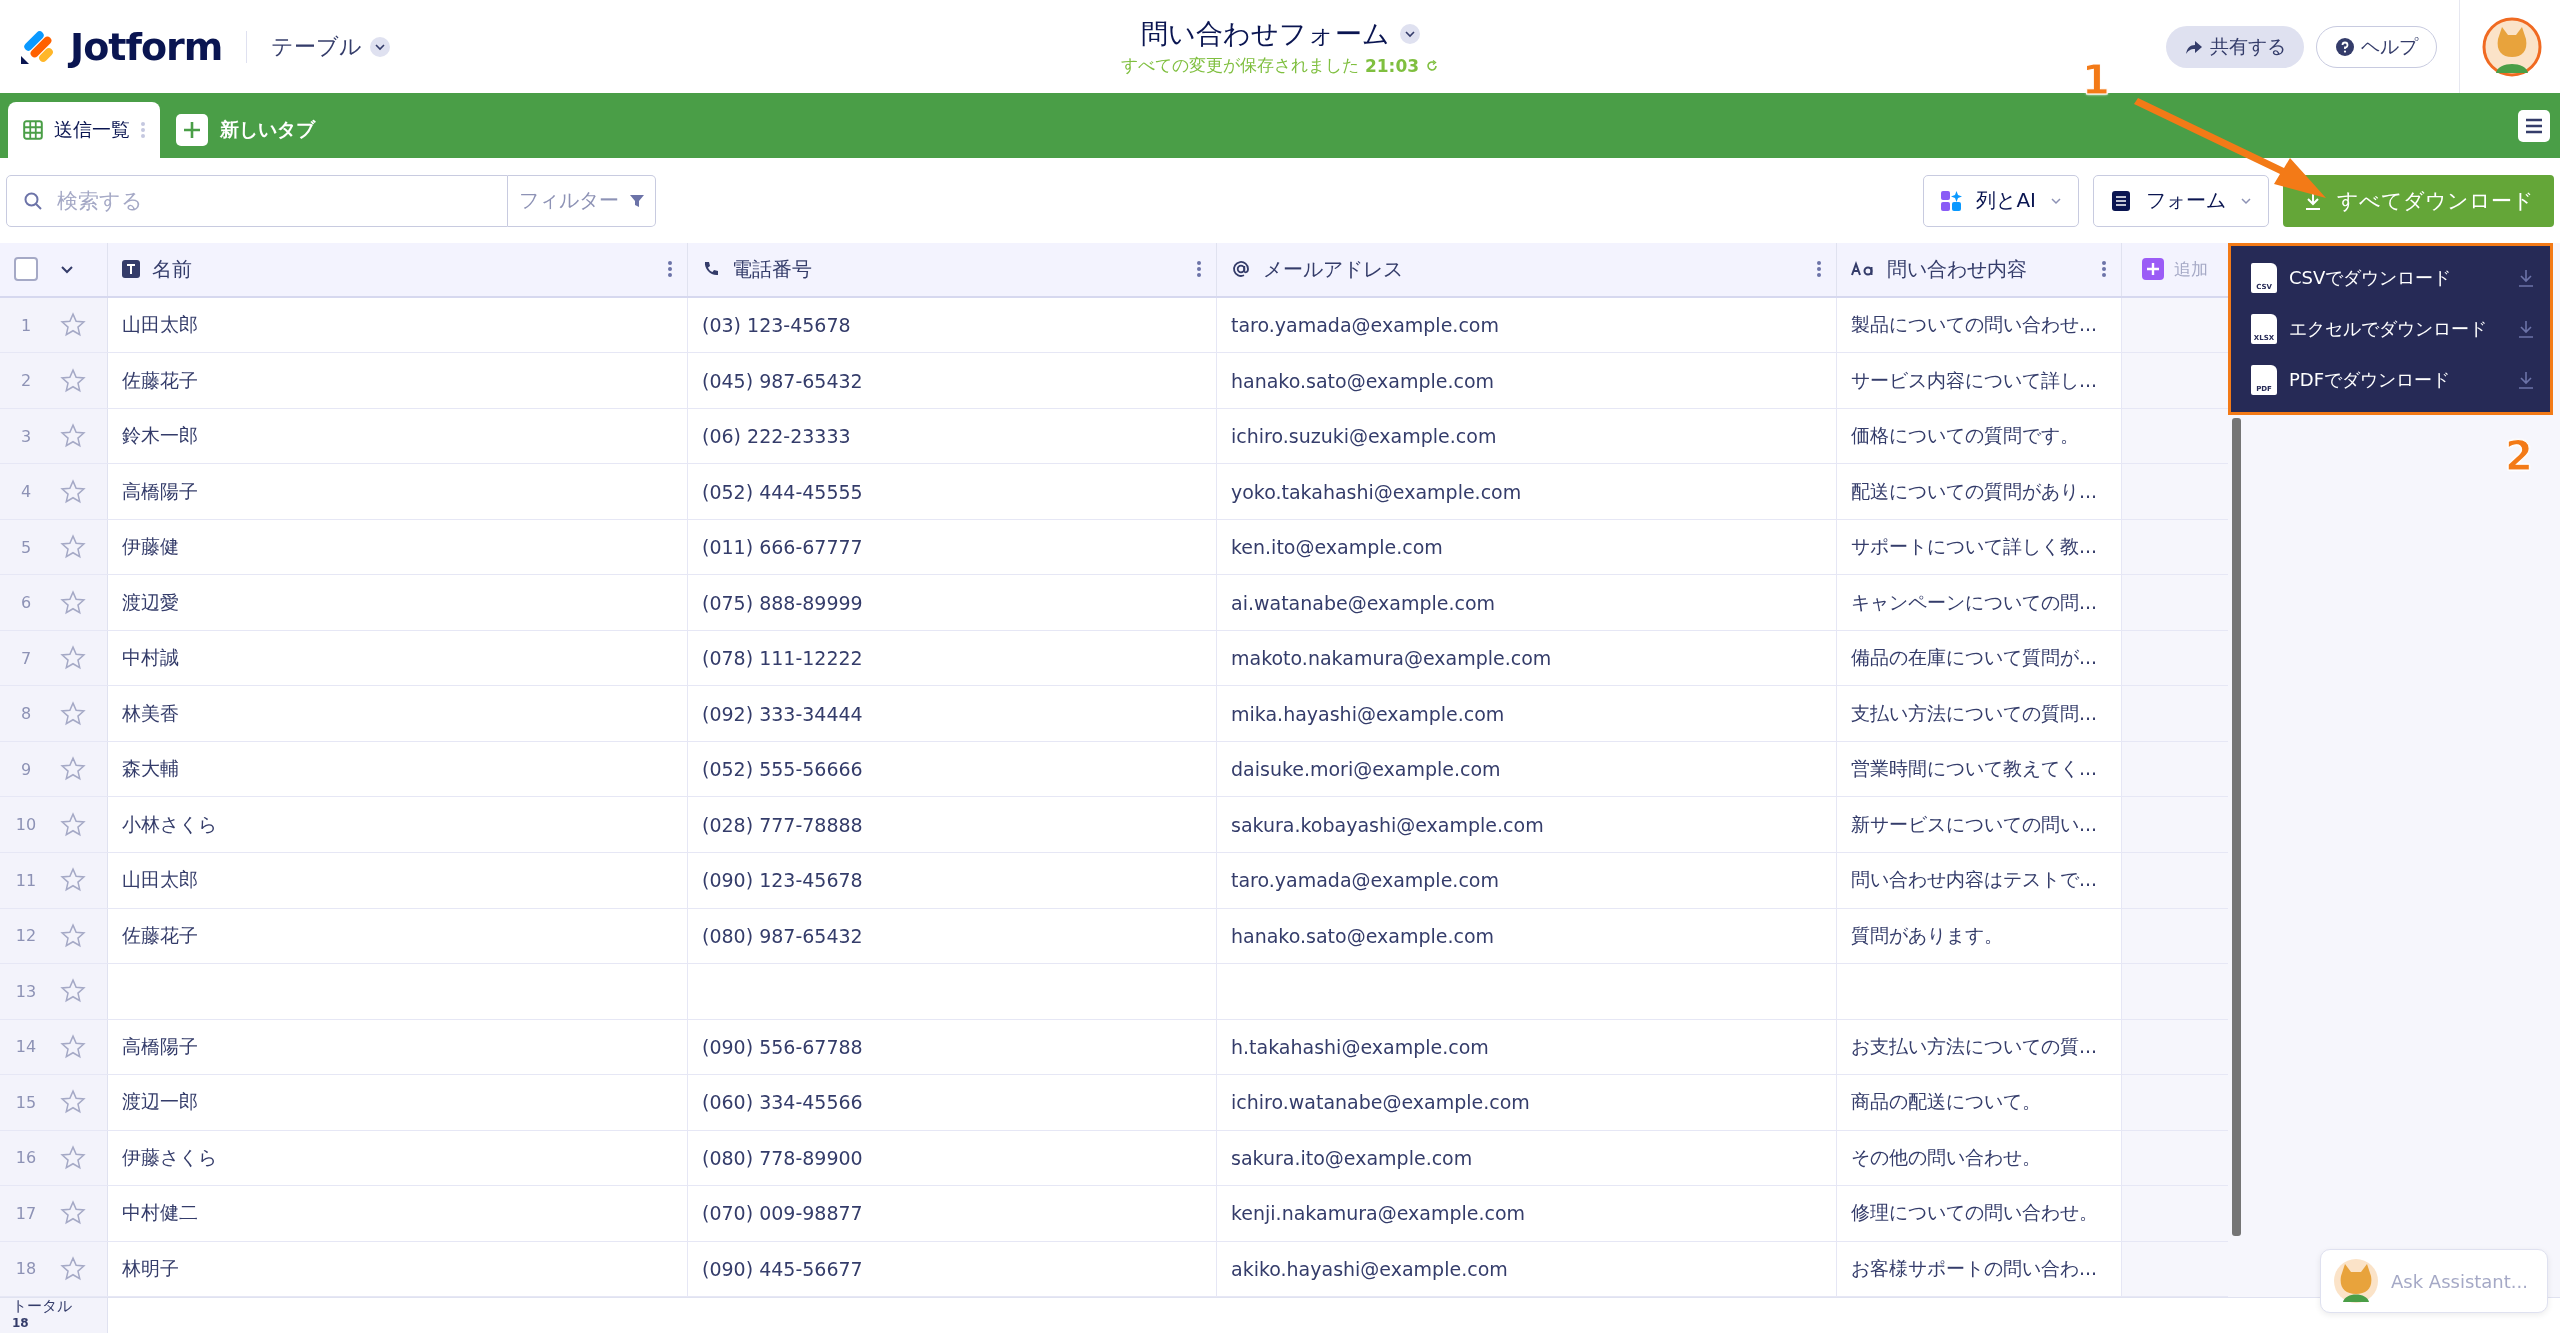 This screenshot has width=2560, height=1333. I want to click on row-number: 15, so click(26, 1102).